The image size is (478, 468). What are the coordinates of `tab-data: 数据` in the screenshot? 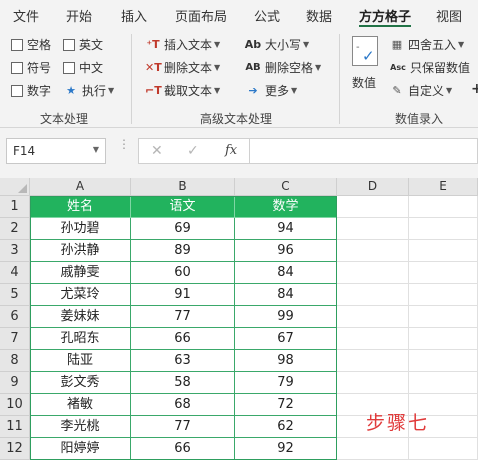 It's located at (319, 15).